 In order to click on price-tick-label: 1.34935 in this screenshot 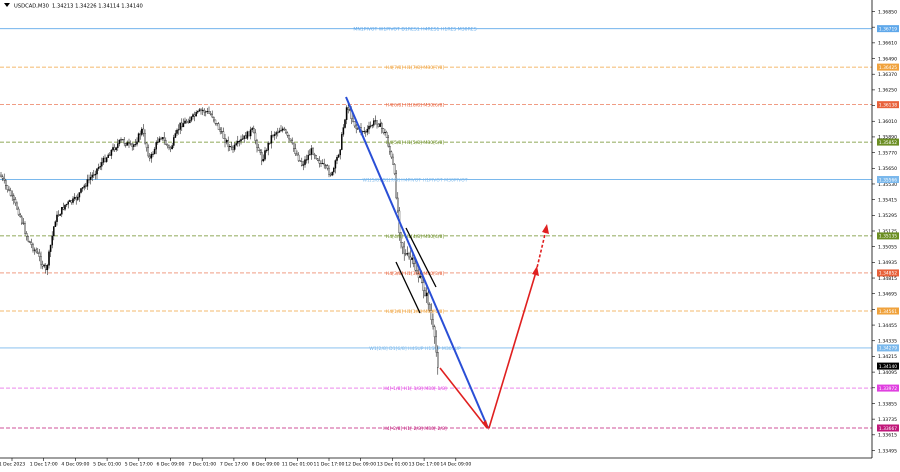, I will do `click(887, 263)`.